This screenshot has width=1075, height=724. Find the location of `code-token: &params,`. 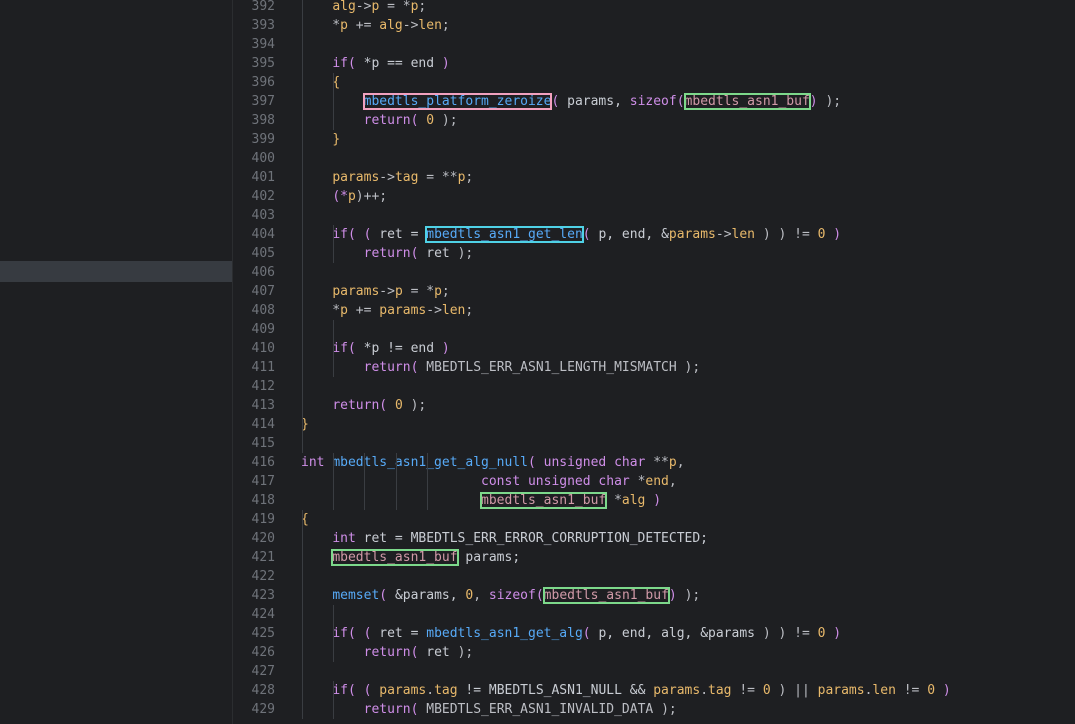

code-token: &params, is located at coordinates (430, 595).